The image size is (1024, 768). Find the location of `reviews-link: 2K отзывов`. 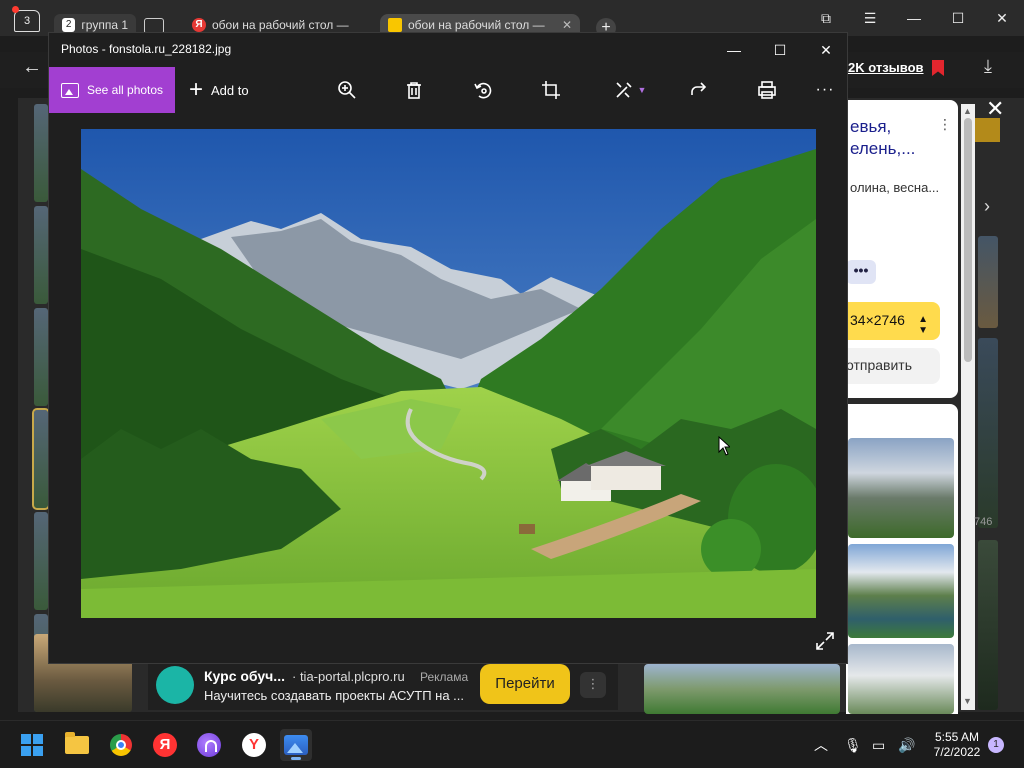

reviews-link: 2K отзывов is located at coordinates (886, 67).